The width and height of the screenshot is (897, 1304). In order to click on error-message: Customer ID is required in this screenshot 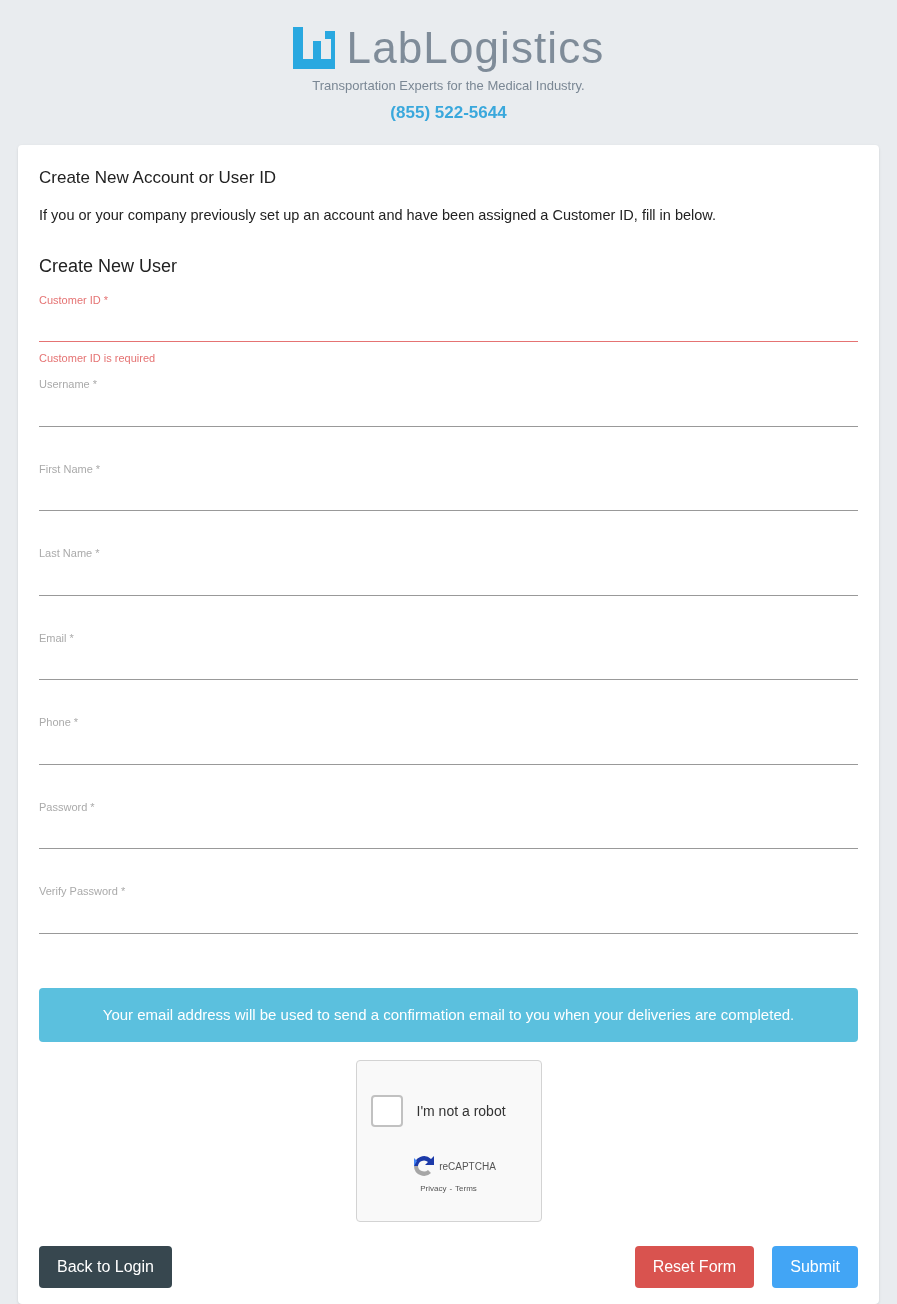, I will do `click(98, 358)`.